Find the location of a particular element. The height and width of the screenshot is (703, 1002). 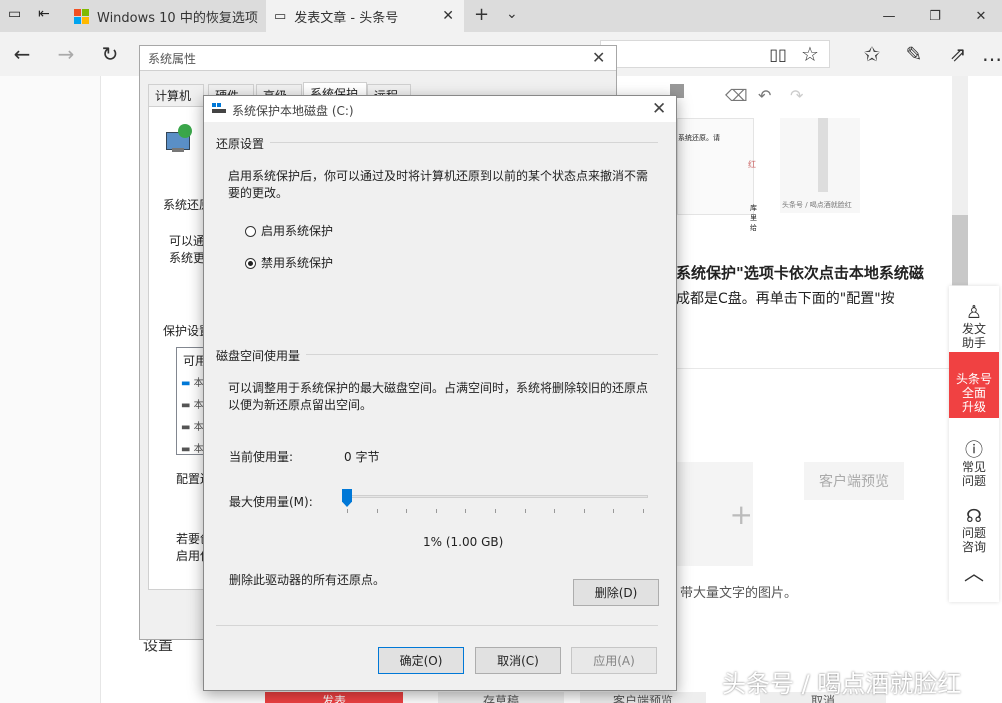

publish-button: 发表 is located at coordinates (334, 697).